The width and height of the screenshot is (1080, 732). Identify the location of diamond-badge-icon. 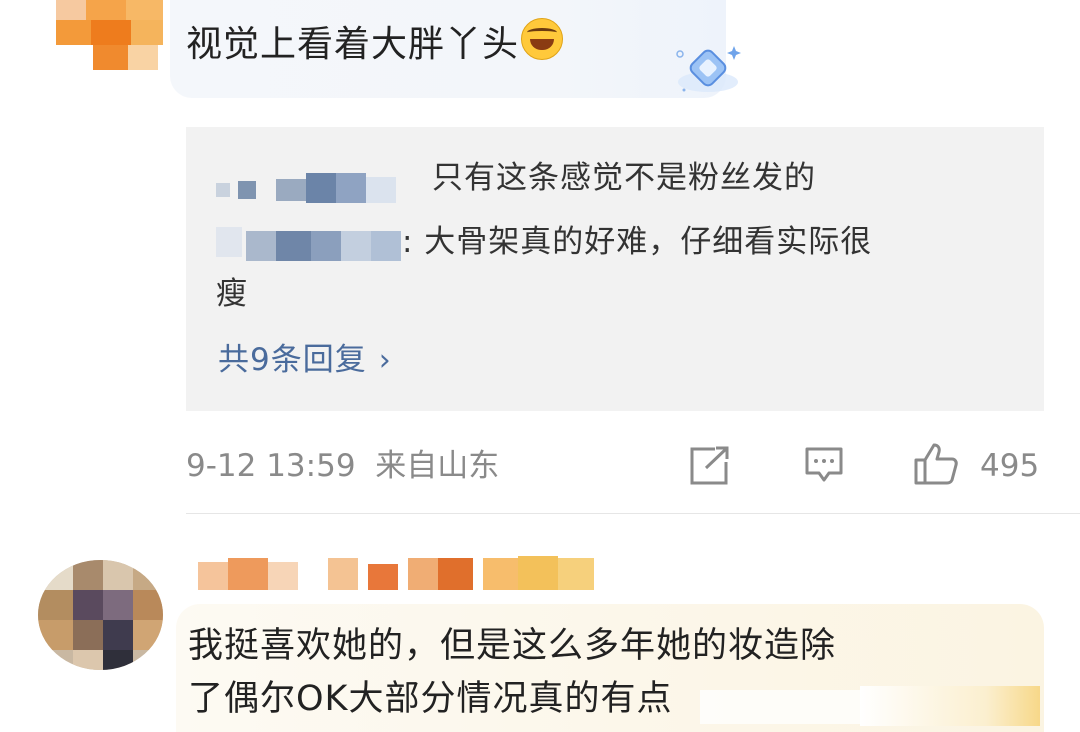
(708, 69).